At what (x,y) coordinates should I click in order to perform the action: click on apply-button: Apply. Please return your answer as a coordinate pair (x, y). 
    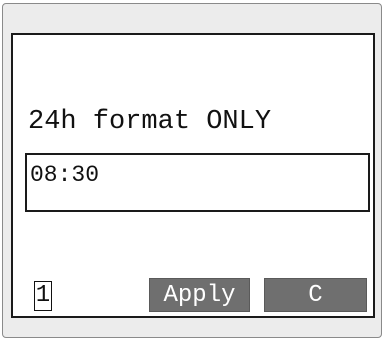
    Looking at the image, I should click on (199, 295).